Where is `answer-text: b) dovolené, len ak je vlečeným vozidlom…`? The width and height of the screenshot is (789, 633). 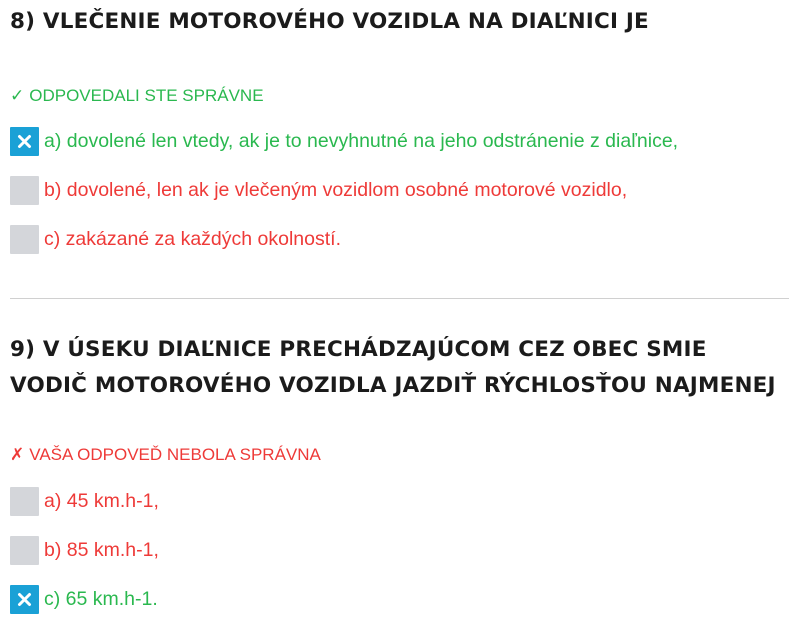 answer-text: b) dovolené, len ak je vlečeným vozidlom… is located at coordinates (336, 190).